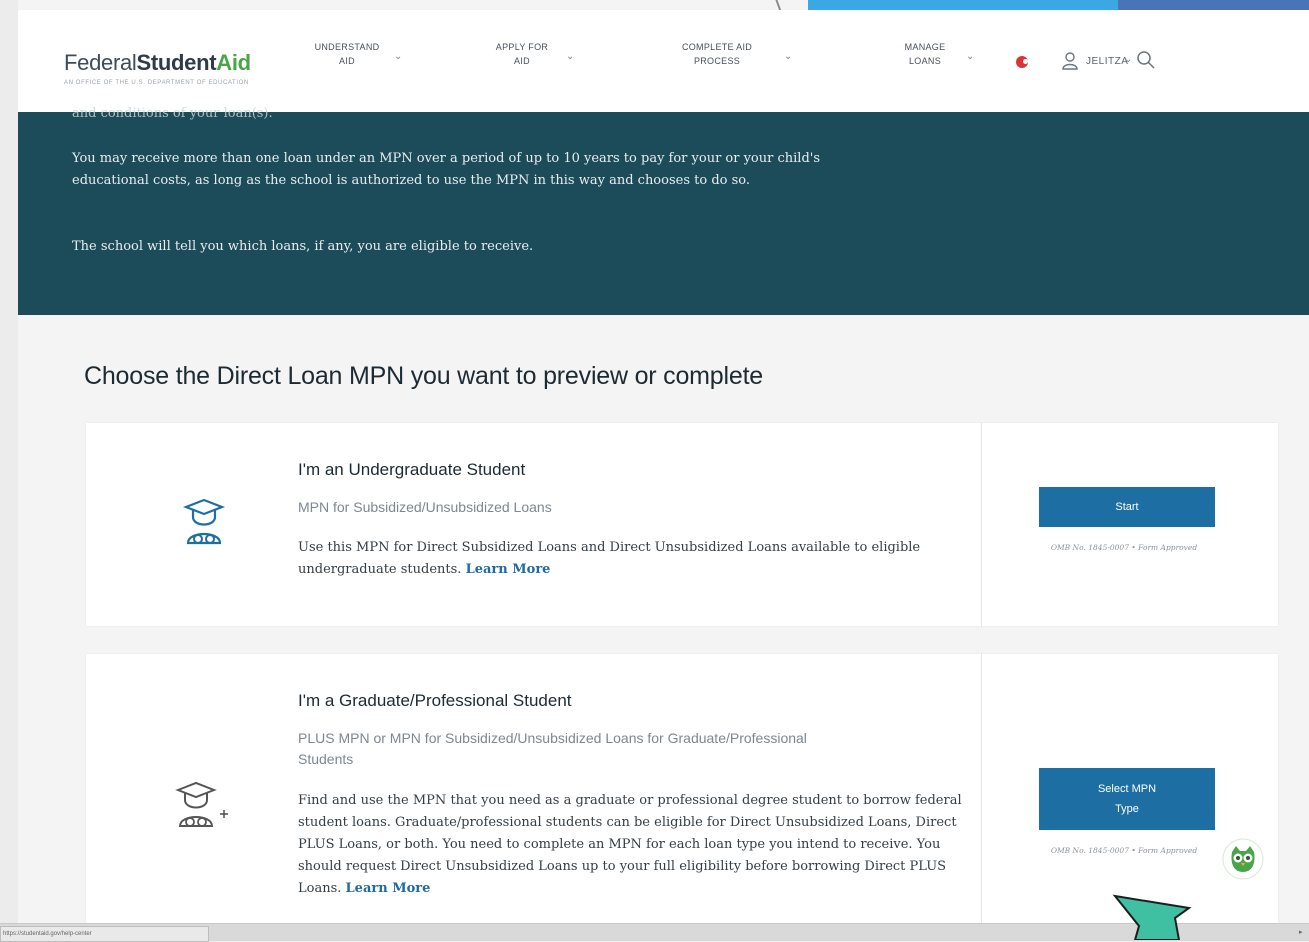  What do you see at coordinates (1042, 7) in the screenshot?
I see `top-decoration` at bounding box center [1042, 7].